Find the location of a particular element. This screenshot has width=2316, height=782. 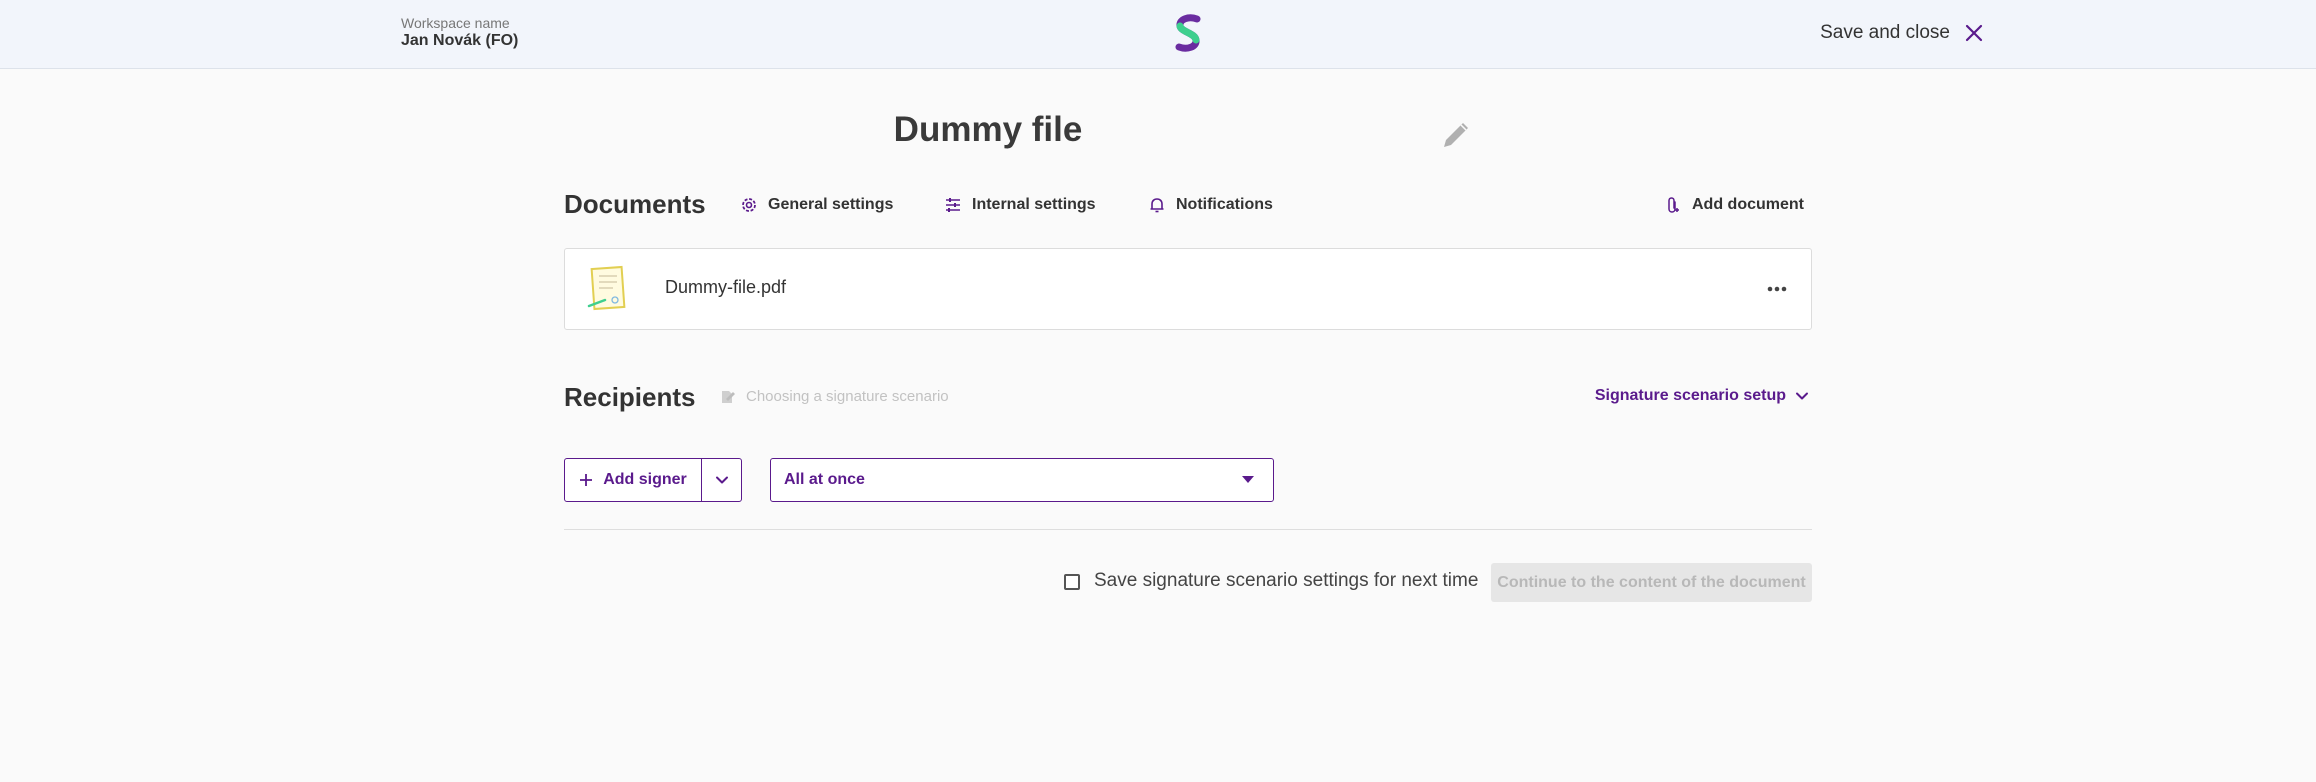

add-signer-split-button: Add signer is located at coordinates (653, 480).